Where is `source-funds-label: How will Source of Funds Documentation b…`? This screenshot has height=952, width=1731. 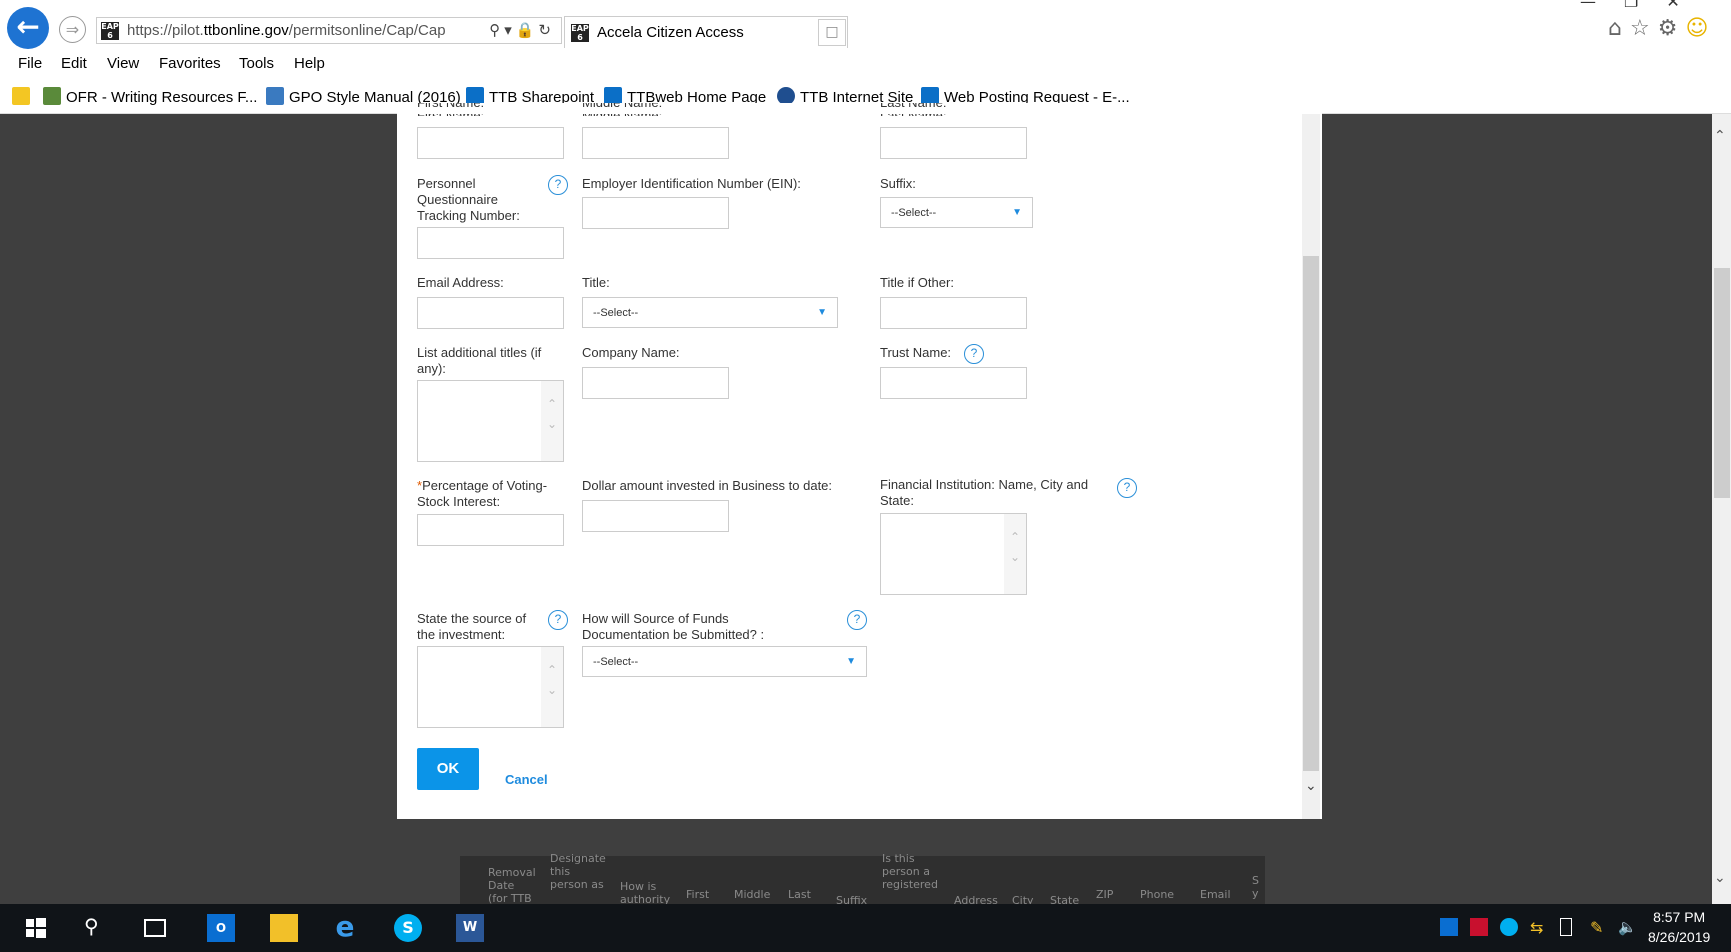 source-funds-label: How will Source of Funds Documentation b… is located at coordinates (673, 626).